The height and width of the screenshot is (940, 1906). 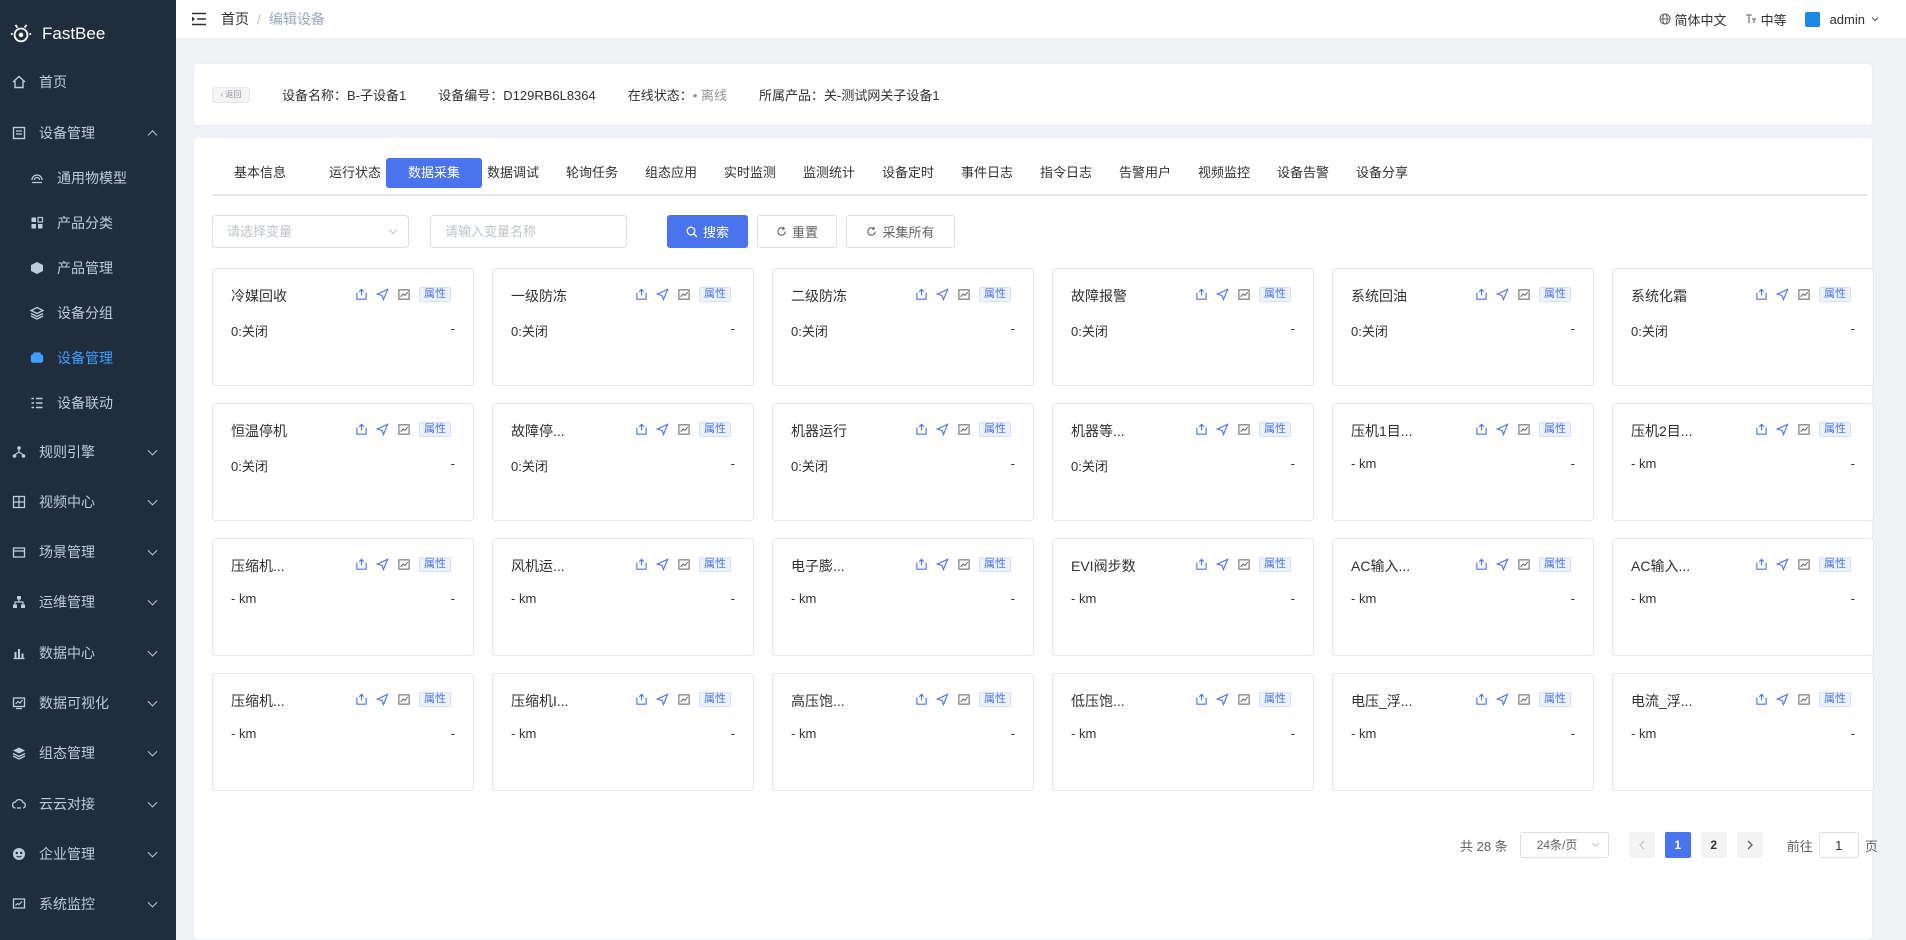 I want to click on sidebar-item-scene: 场景管理, so click(x=88, y=551).